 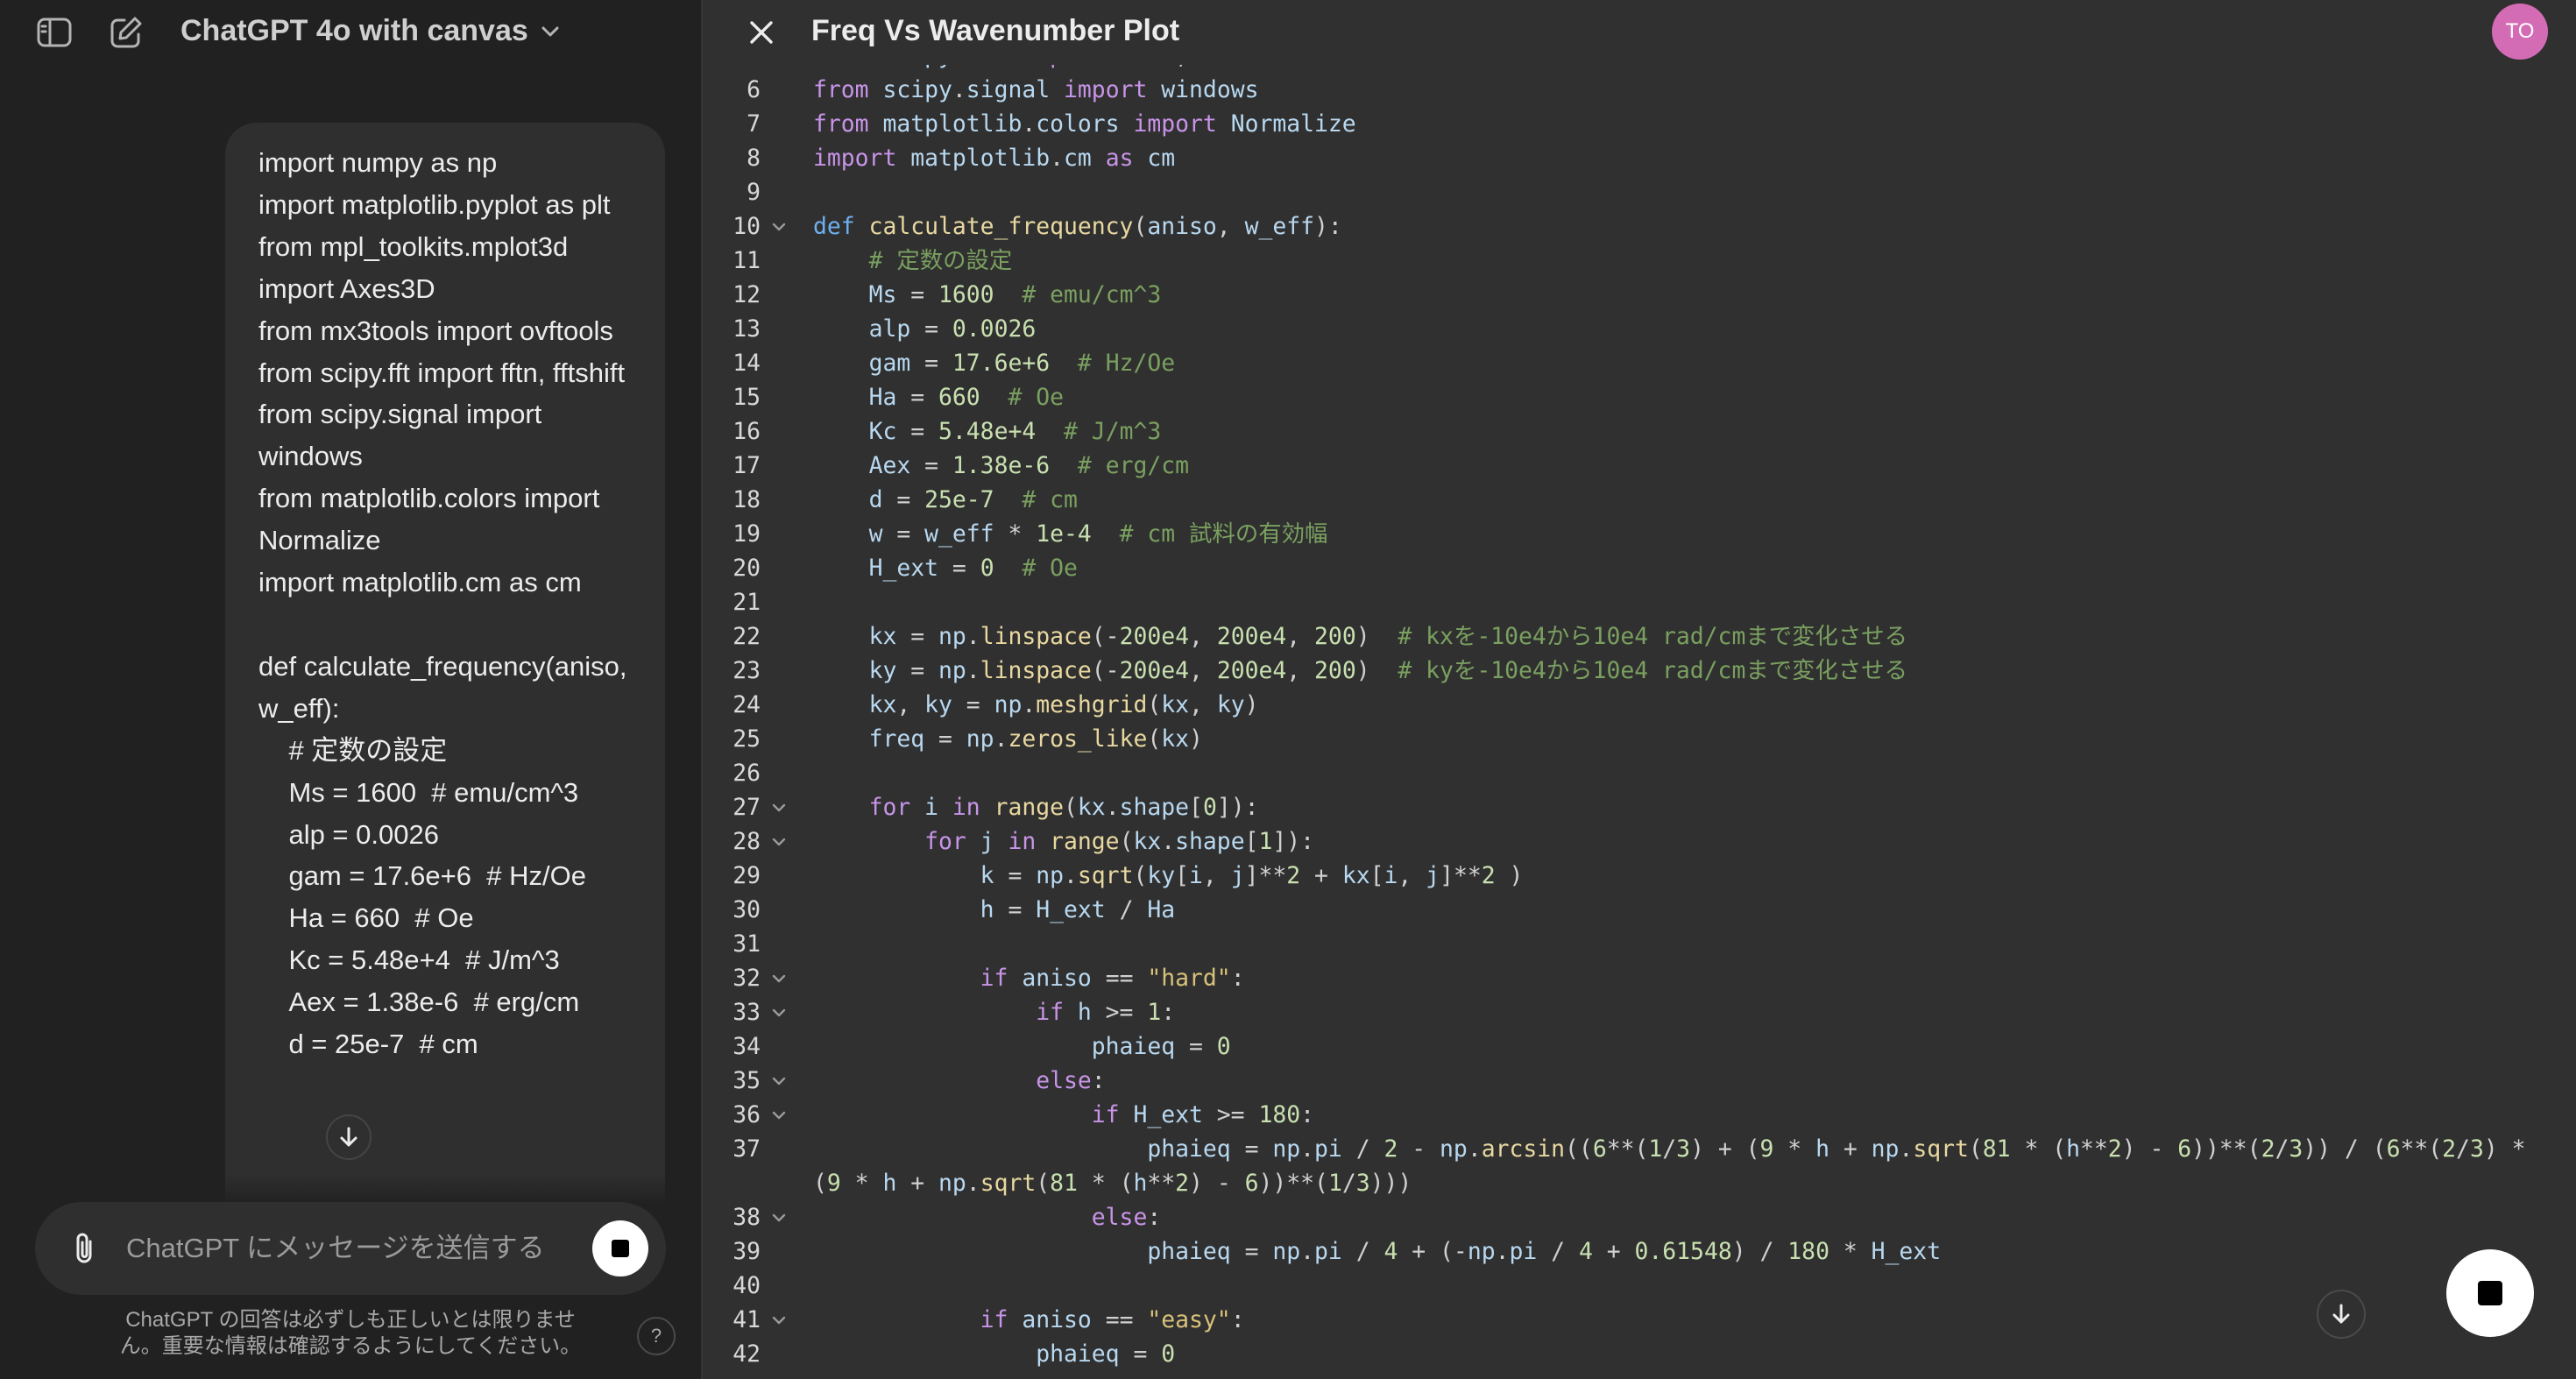 What do you see at coordinates (1639, 978) in the screenshot?
I see `code-line: 32 if aniso == "hard":` at bounding box center [1639, 978].